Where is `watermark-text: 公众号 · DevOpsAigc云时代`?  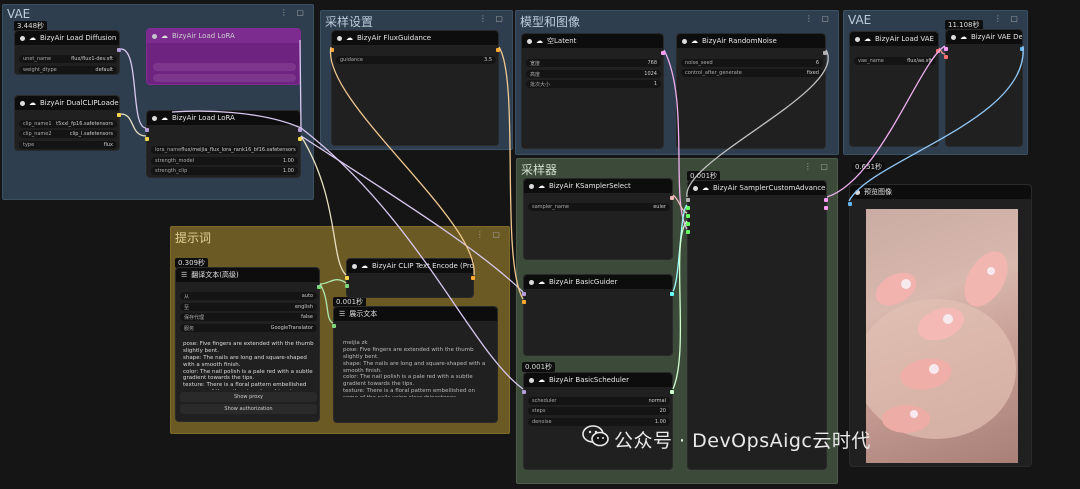 watermark-text: 公众号 · DevOpsAigc云时代 is located at coordinates (742, 441).